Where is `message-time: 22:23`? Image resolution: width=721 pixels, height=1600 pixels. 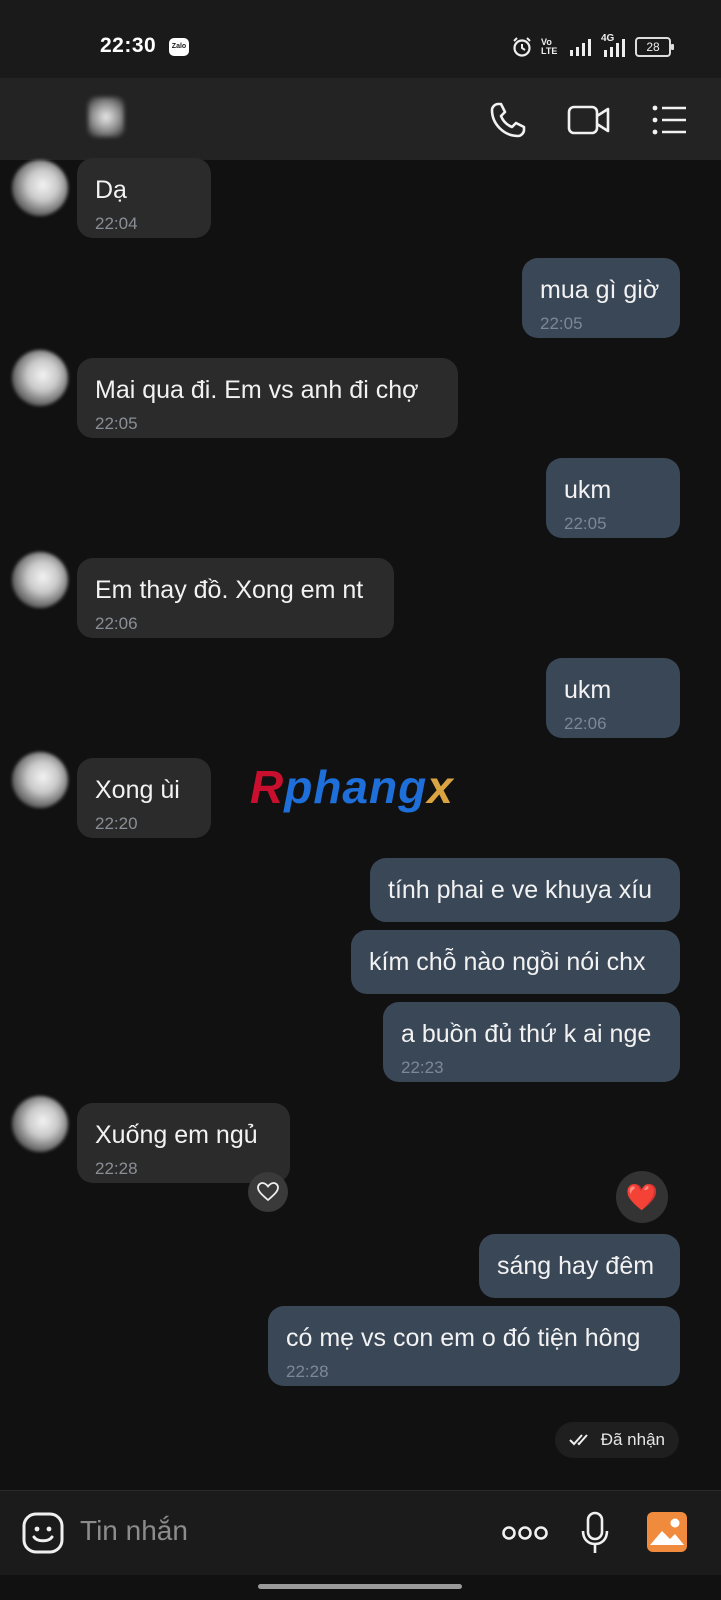
message-time: 22:23 is located at coordinates (422, 1067).